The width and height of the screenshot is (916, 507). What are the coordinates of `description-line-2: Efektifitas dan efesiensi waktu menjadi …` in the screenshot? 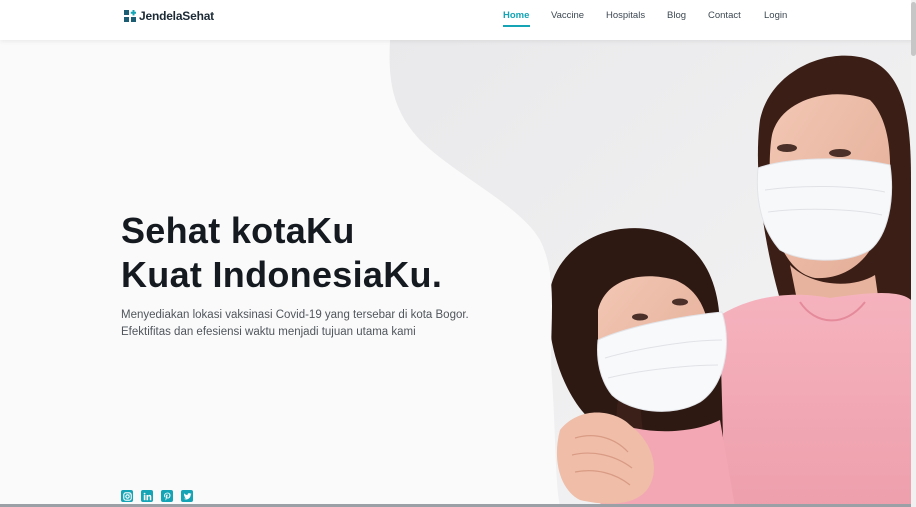 It's located at (268, 332).